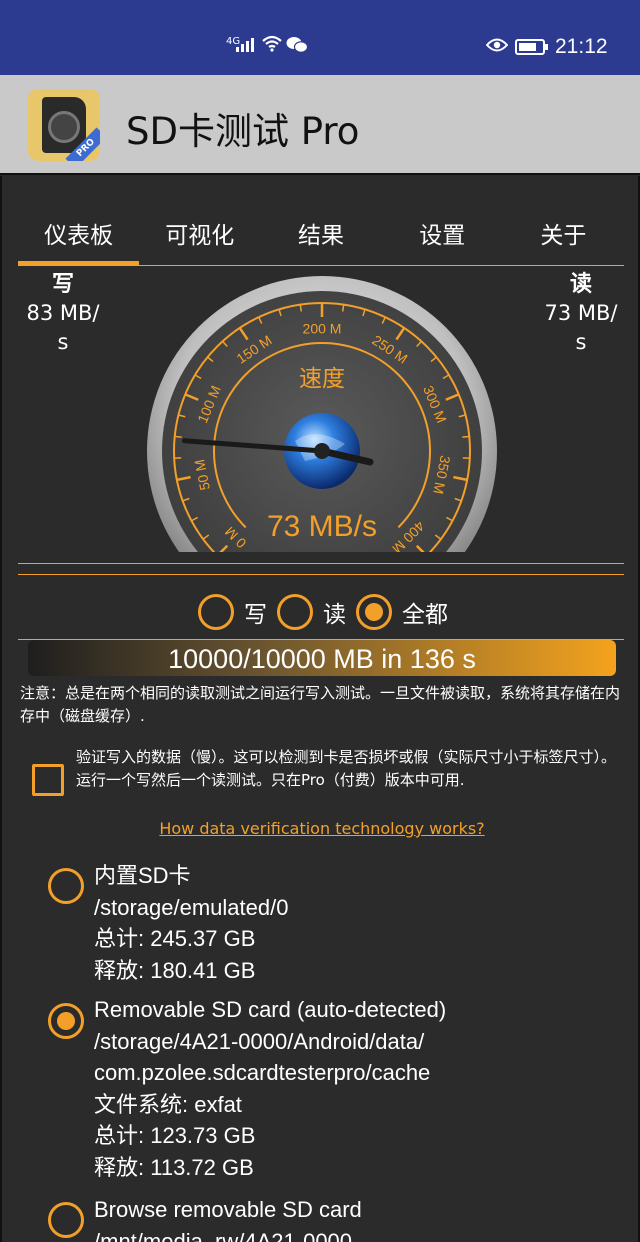  What do you see at coordinates (442, 234) in the screenshot?
I see `tab-settings: 设置` at bounding box center [442, 234].